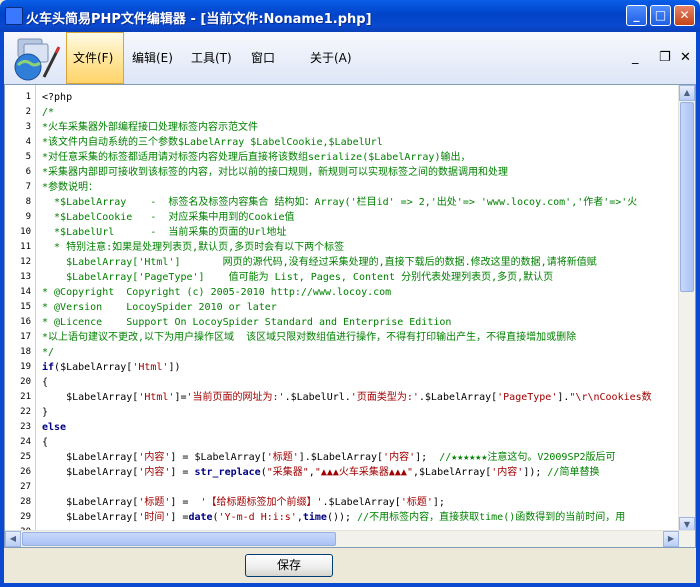 Image resolution: width=700 pixels, height=587 pixels. What do you see at coordinates (635, 57) in the screenshot?
I see `mdi-minimize-button: _` at bounding box center [635, 57].